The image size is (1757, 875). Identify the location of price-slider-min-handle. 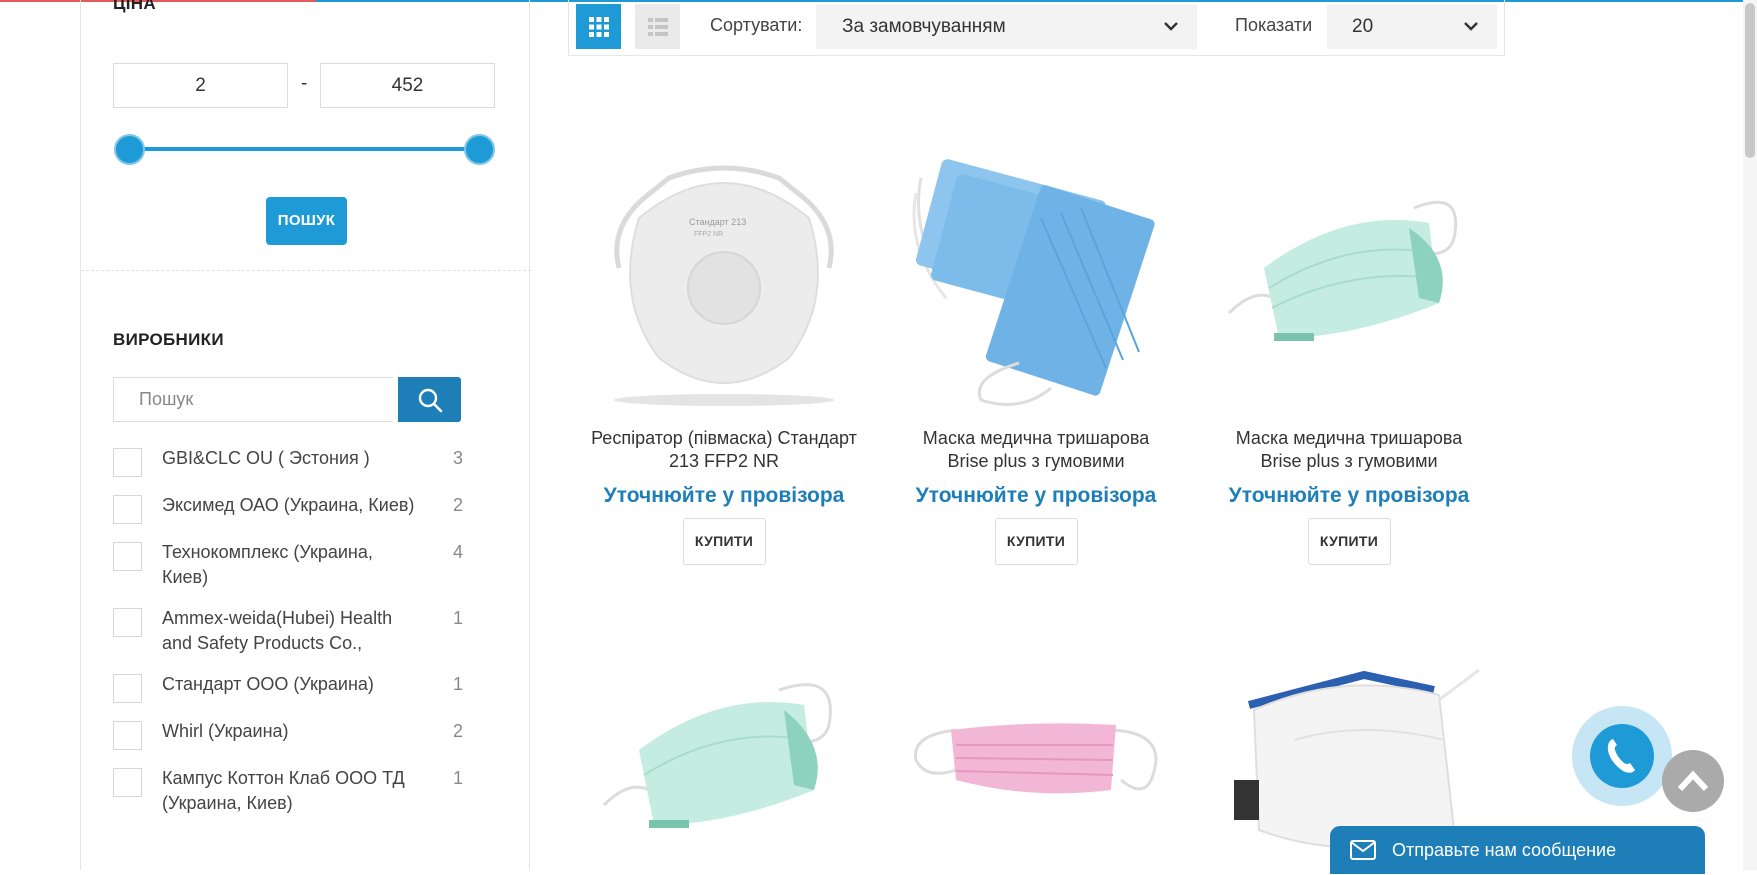
(129, 149).